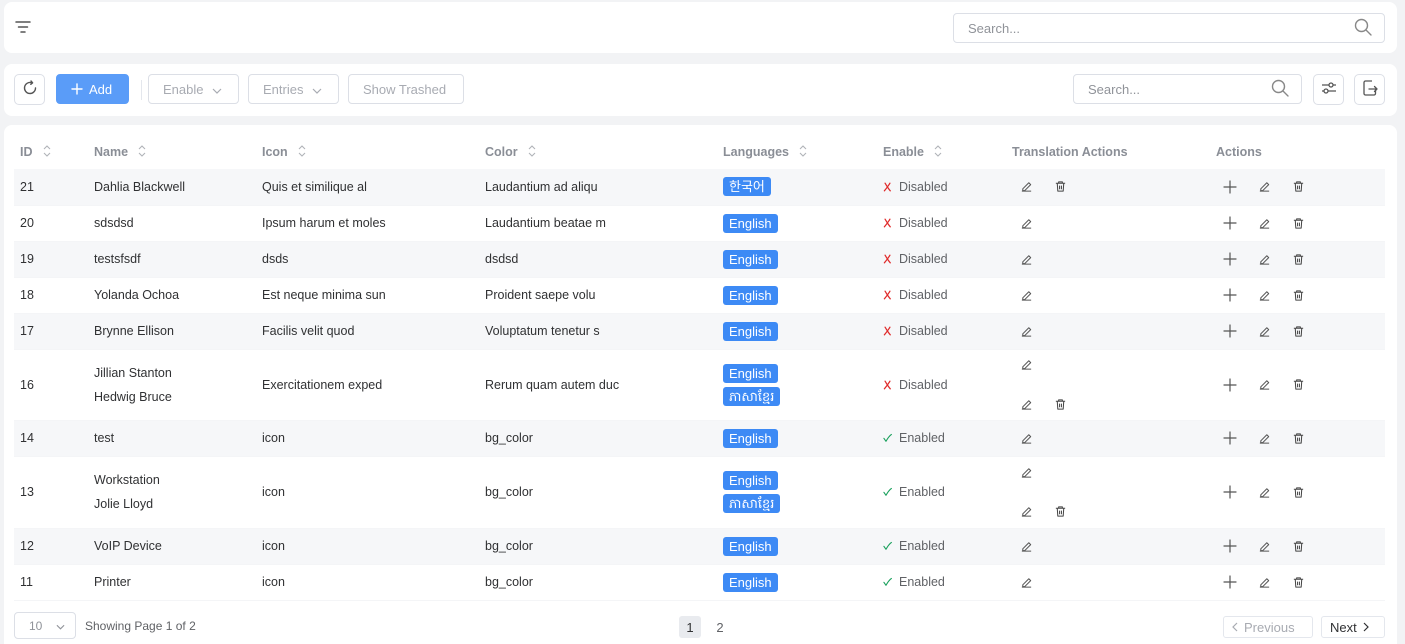 Image resolution: width=1405 pixels, height=644 pixels. I want to click on column-header-translation-actions: Translation Actions, so click(1070, 152).